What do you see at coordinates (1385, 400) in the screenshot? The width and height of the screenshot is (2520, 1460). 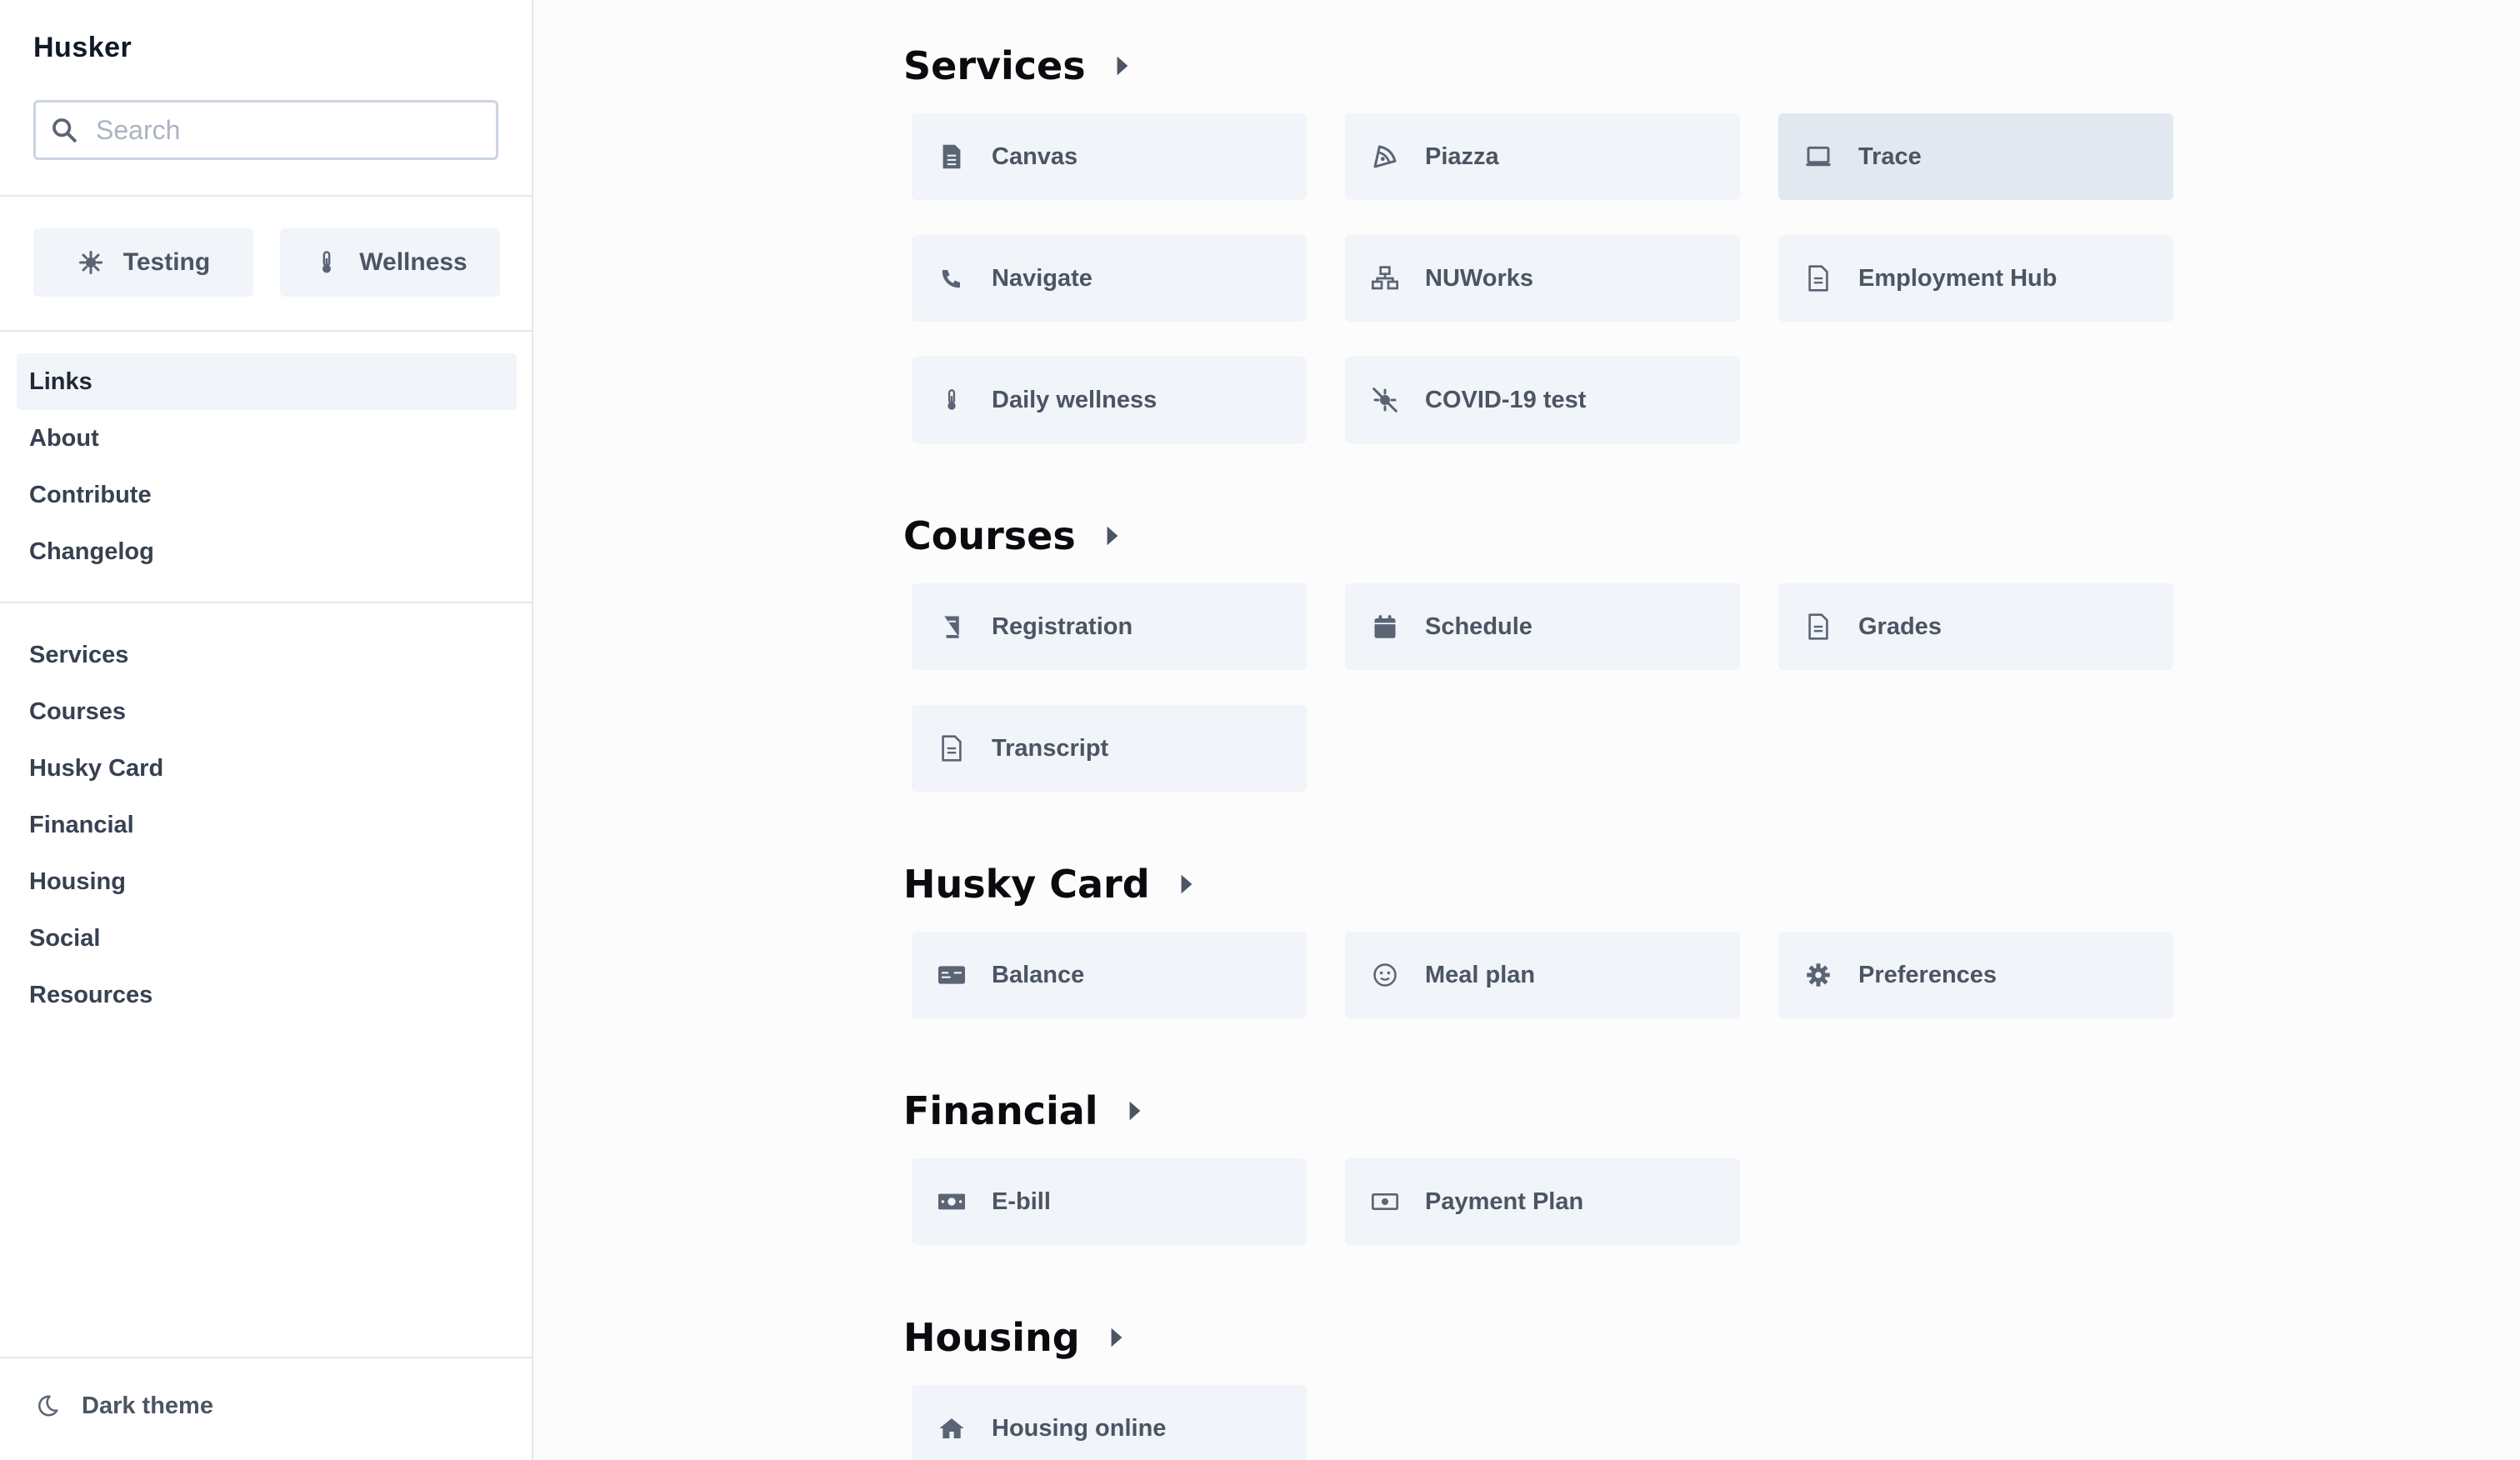 I see `virus-slash-icon` at bounding box center [1385, 400].